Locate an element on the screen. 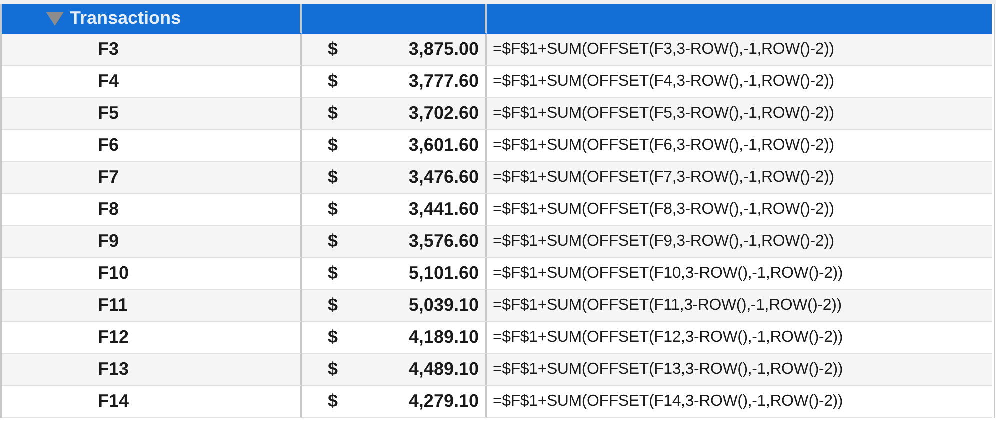 The image size is (996, 426). cell-reference: F13 is located at coordinates (114, 369).